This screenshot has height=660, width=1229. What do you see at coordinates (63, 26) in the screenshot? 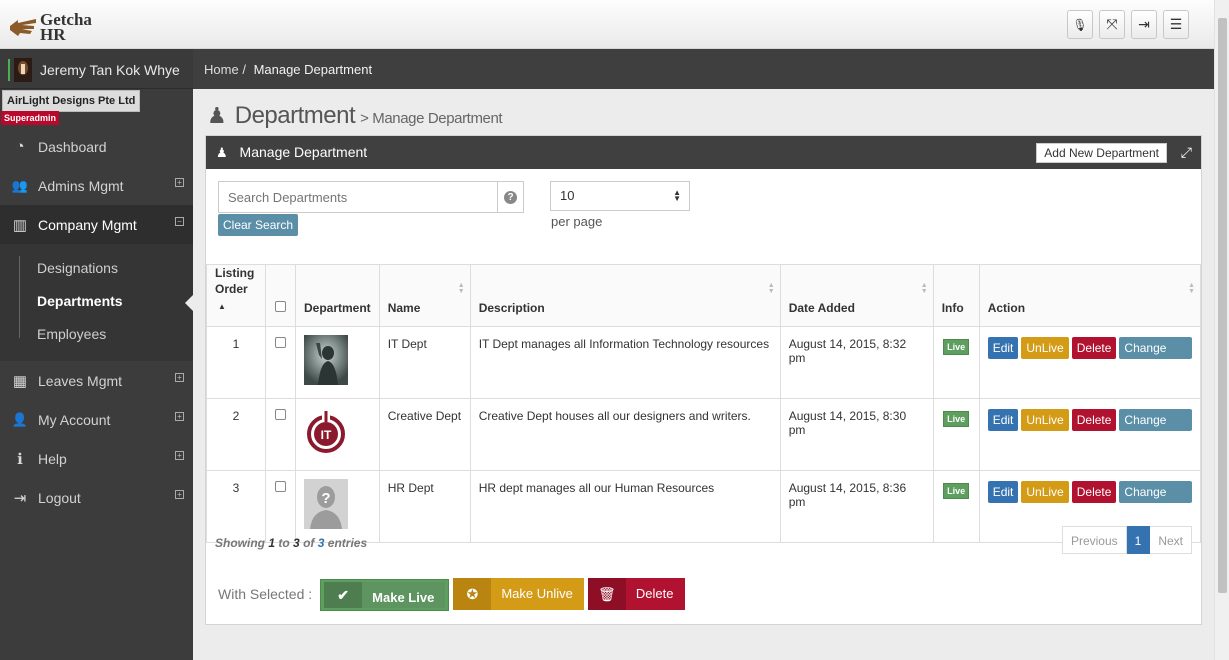
I see `app-logo: Getcha HR` at bounding box center [63, 26].